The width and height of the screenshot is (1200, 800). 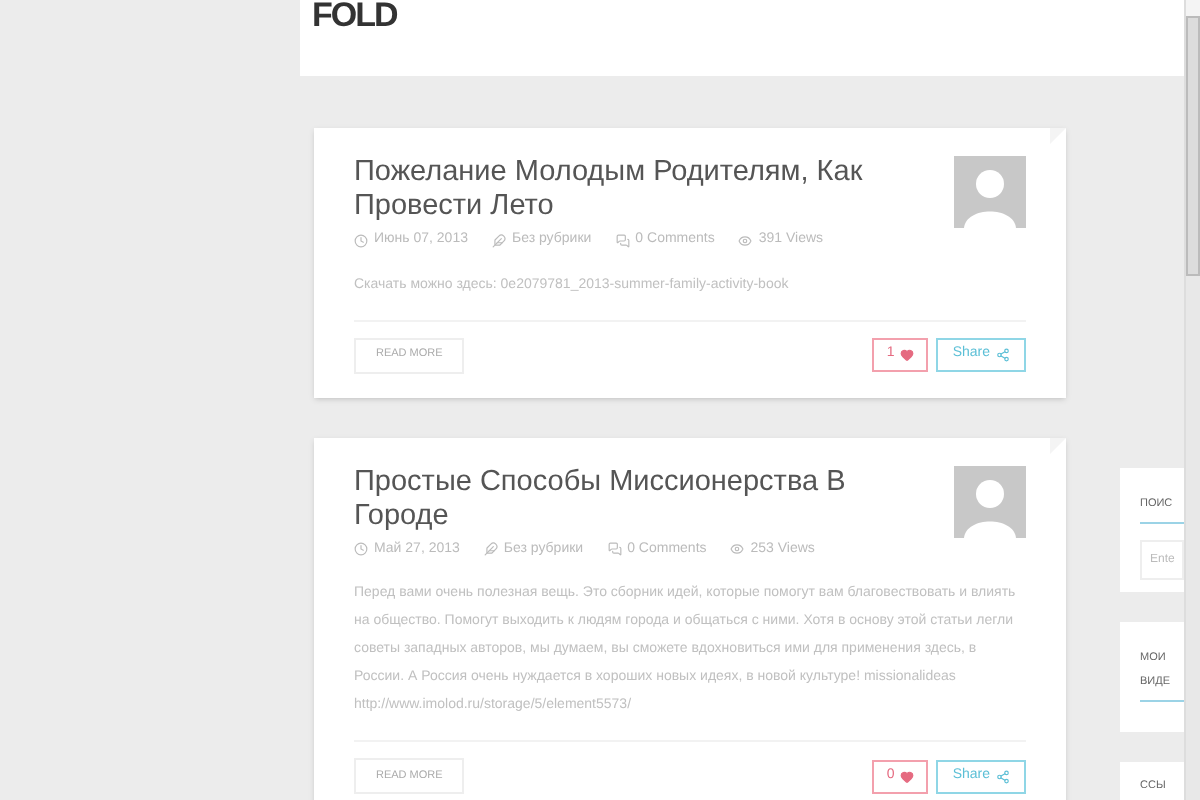 I want to click on post-title: Простые Способы Миссионерства В Городе, so click(x=644, y=499).